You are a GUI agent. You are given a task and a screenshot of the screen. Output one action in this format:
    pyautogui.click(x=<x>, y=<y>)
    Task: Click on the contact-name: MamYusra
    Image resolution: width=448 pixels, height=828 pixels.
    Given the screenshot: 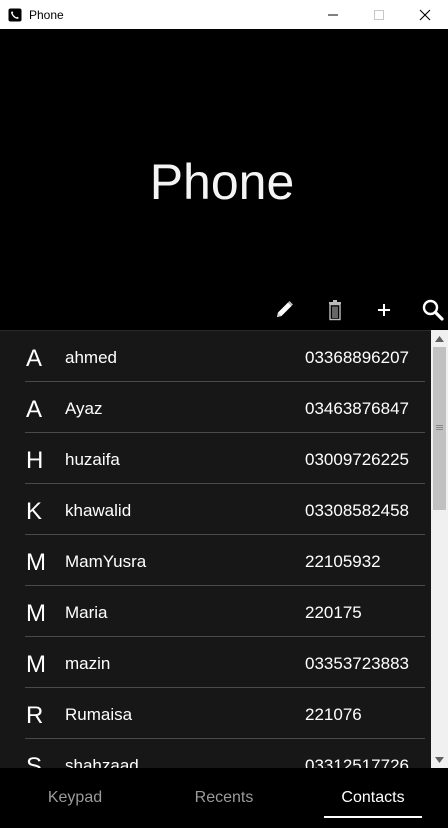 What is the action you would take?
    pyautogui.click(x=106, y=561)
    